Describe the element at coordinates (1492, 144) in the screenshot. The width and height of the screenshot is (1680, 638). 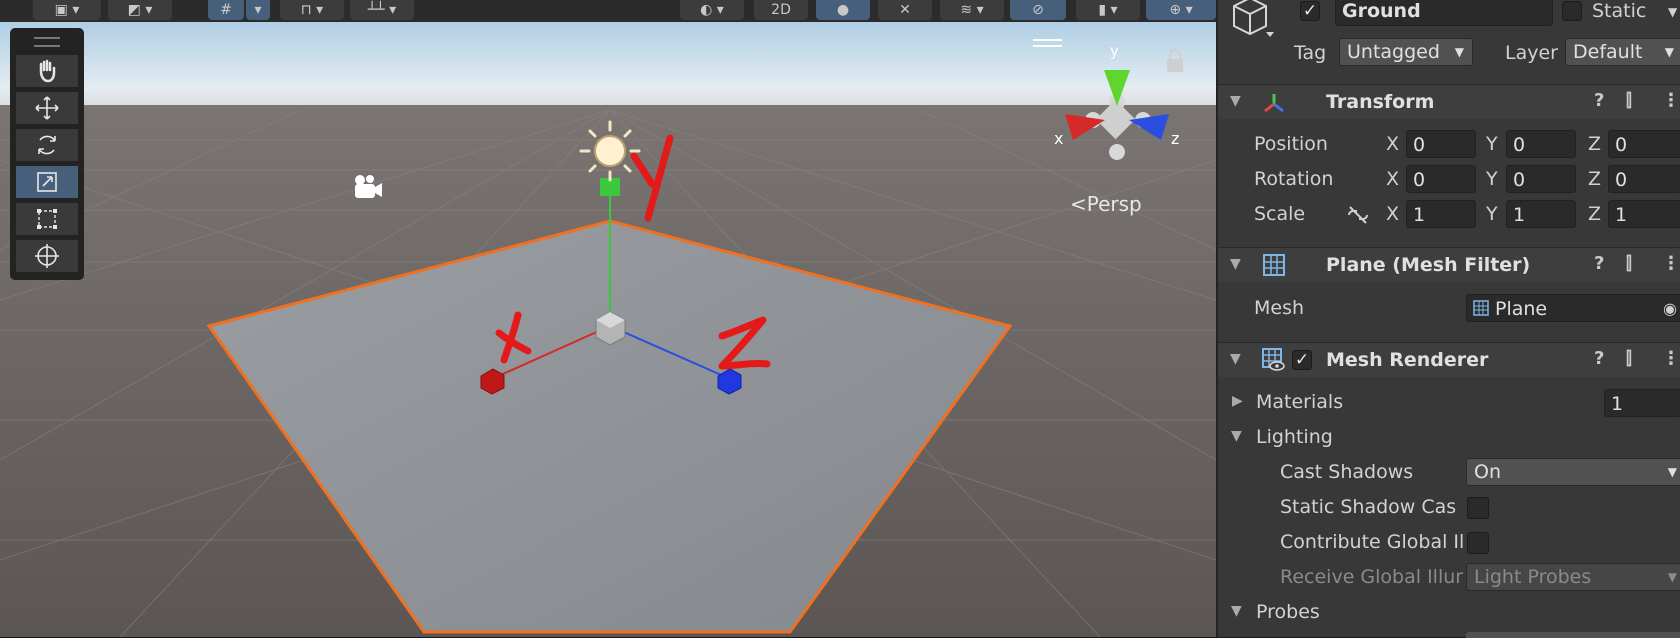
I see `position-y-label: Y` at that location.